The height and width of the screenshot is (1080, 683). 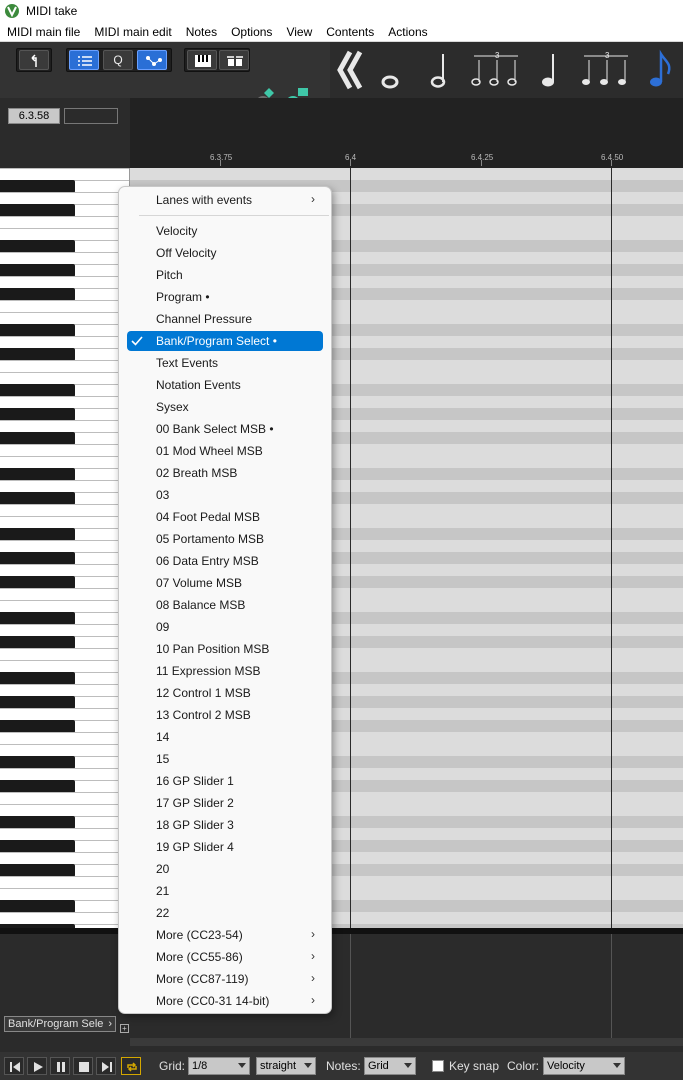 I want to click on quarter-note-icon, so click(x=552, y=70).